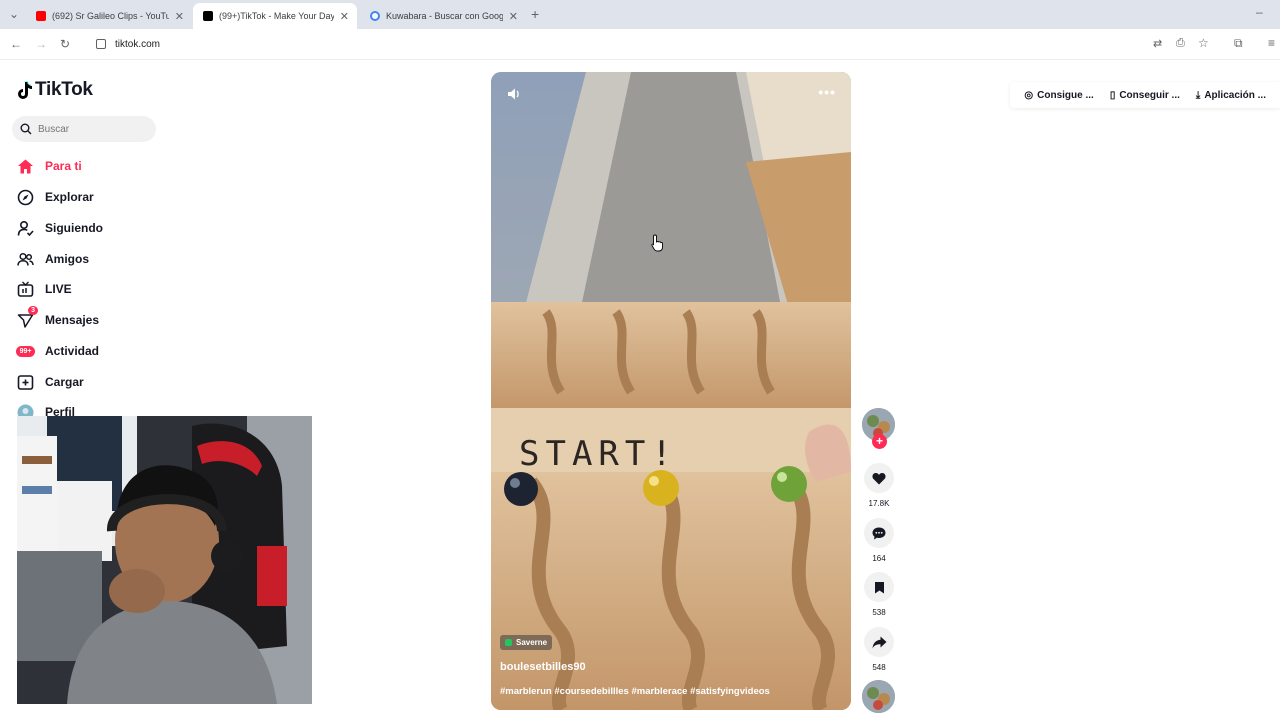  Describe the element at coordinates (25, 382) in the screenshot. I see `upload-icon` at that location.